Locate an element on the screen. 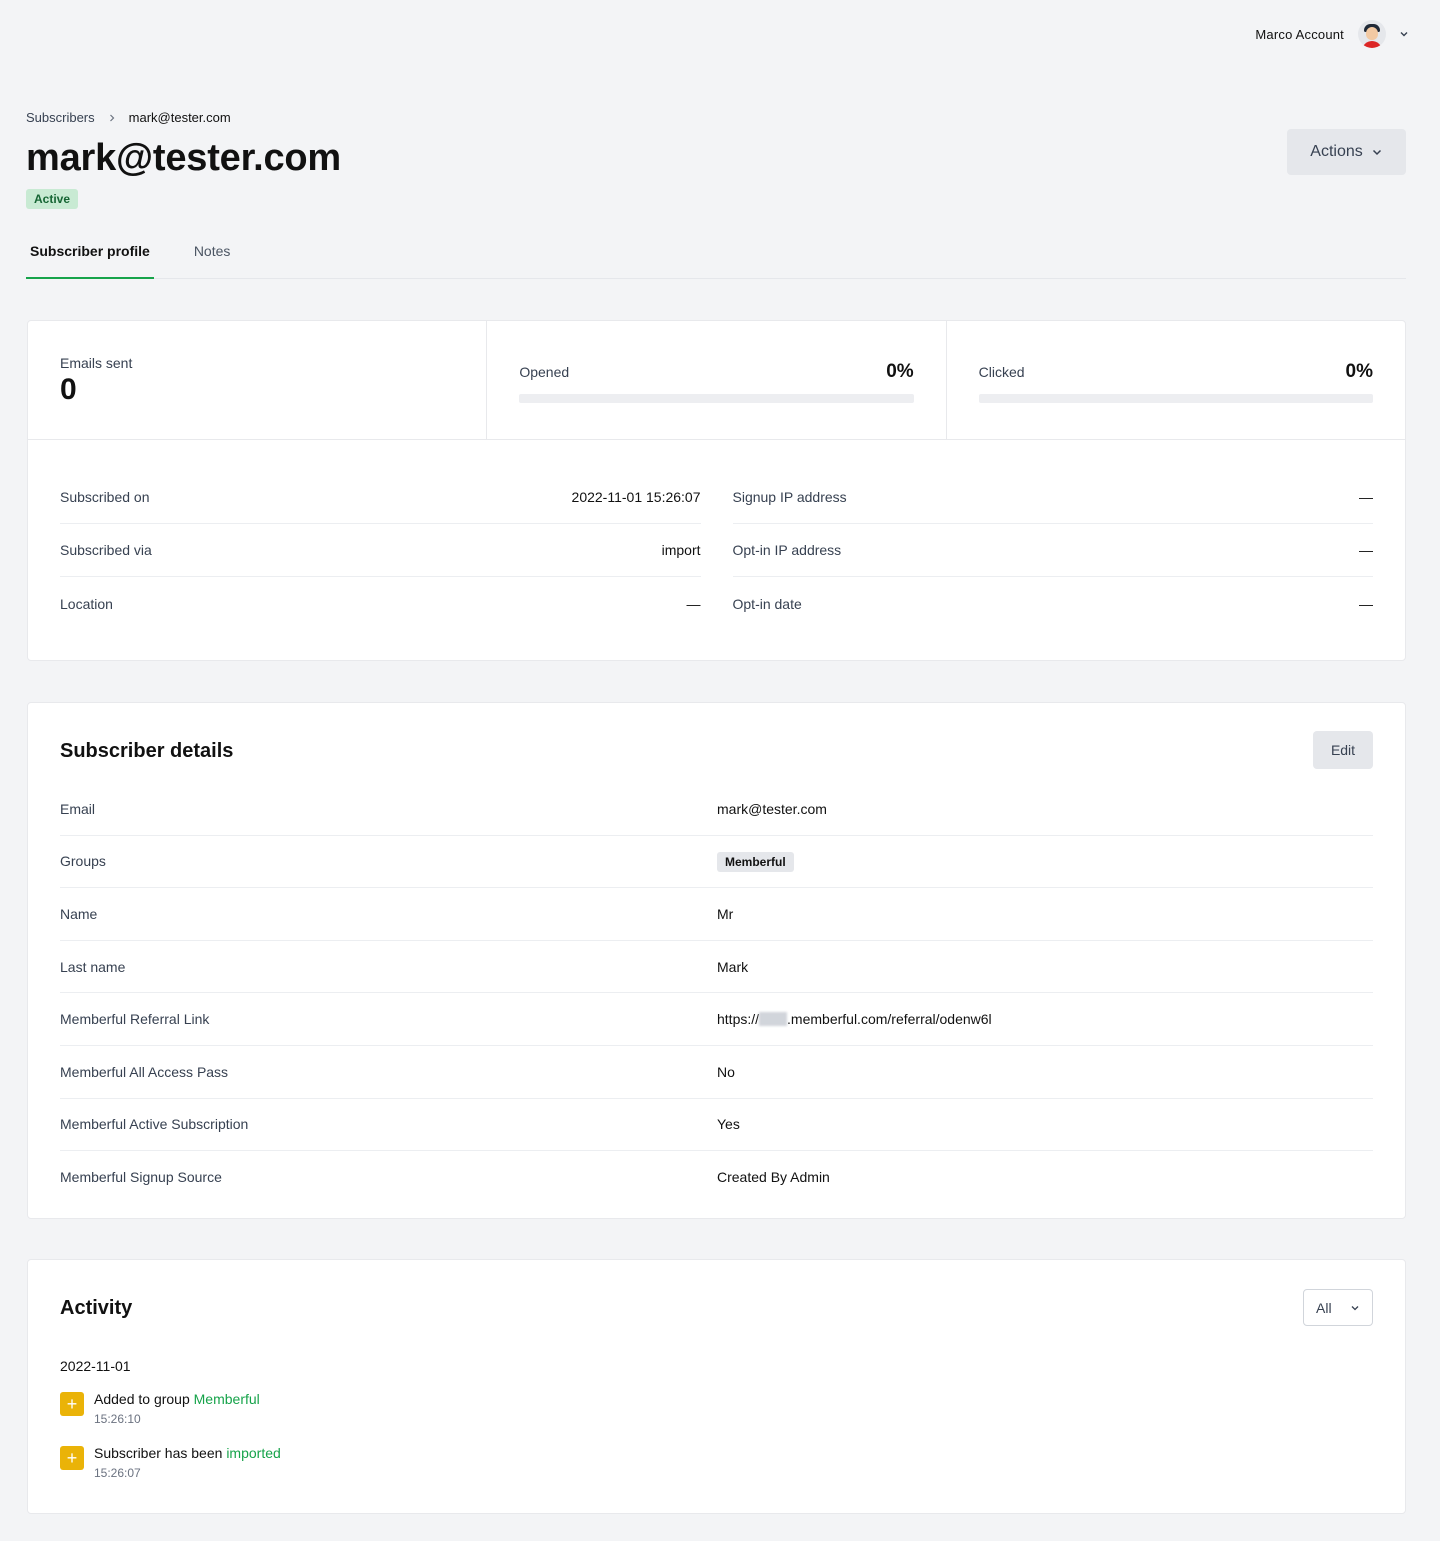 This screenshot has height=1541, width=1440. info-row: Opt-in IP address — is located at coordinates (1052, 550).